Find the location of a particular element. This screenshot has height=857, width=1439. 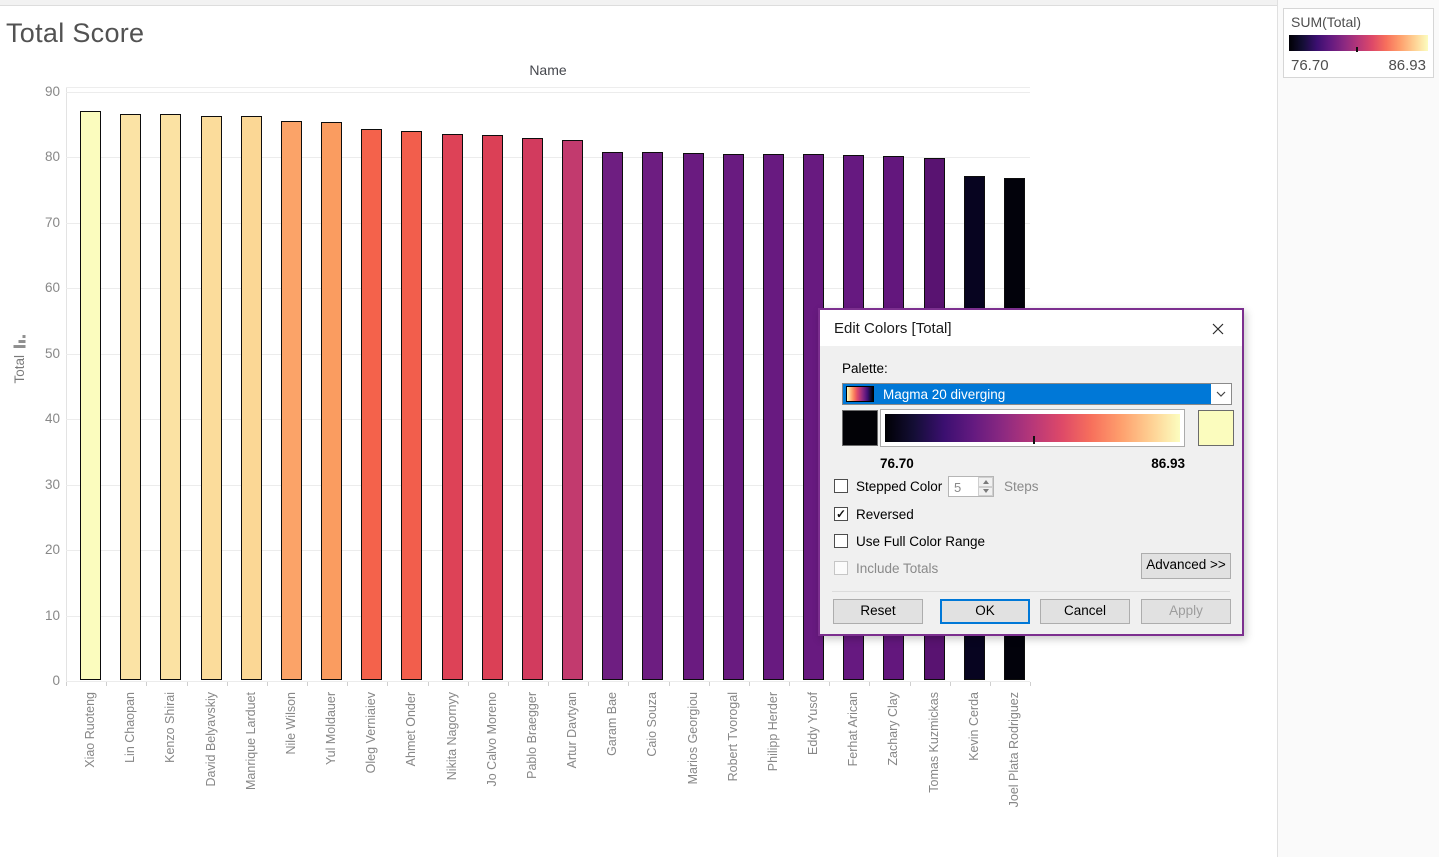

x-category-label: Robert Tvorogal is located at coordinates (733, 736).